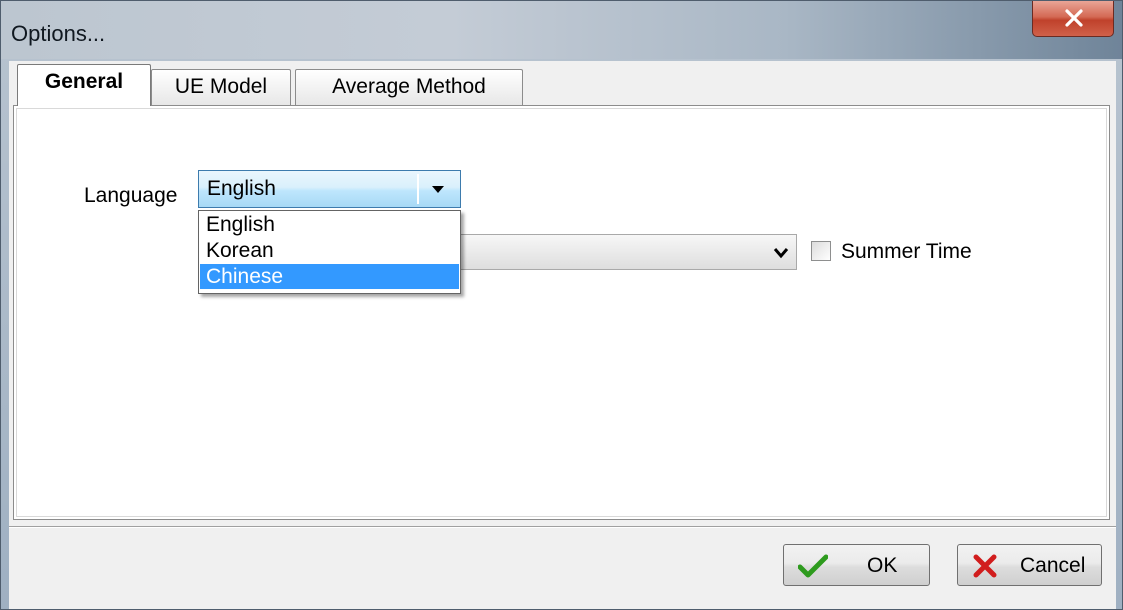  I want to click on language-option-chinese: Chinese, so click(329, 276).